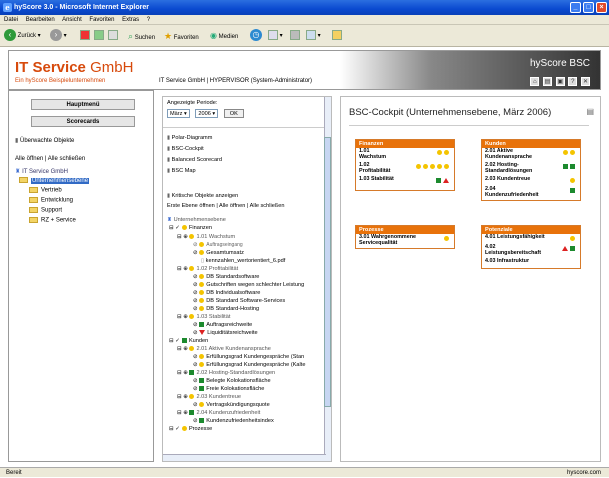 This screenshot has height=478, width=609. Describe the element at coordinates (45, 210) in the screenshot. I see `tree-item-support: Support` at that location.